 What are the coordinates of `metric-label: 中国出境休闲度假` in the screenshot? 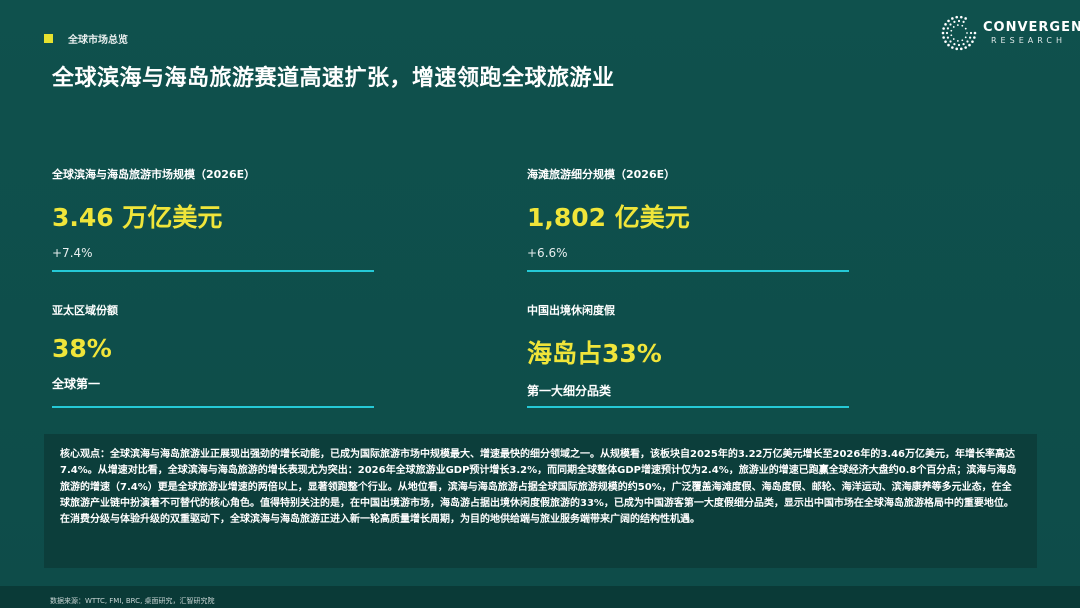 It's located at (571, 310).